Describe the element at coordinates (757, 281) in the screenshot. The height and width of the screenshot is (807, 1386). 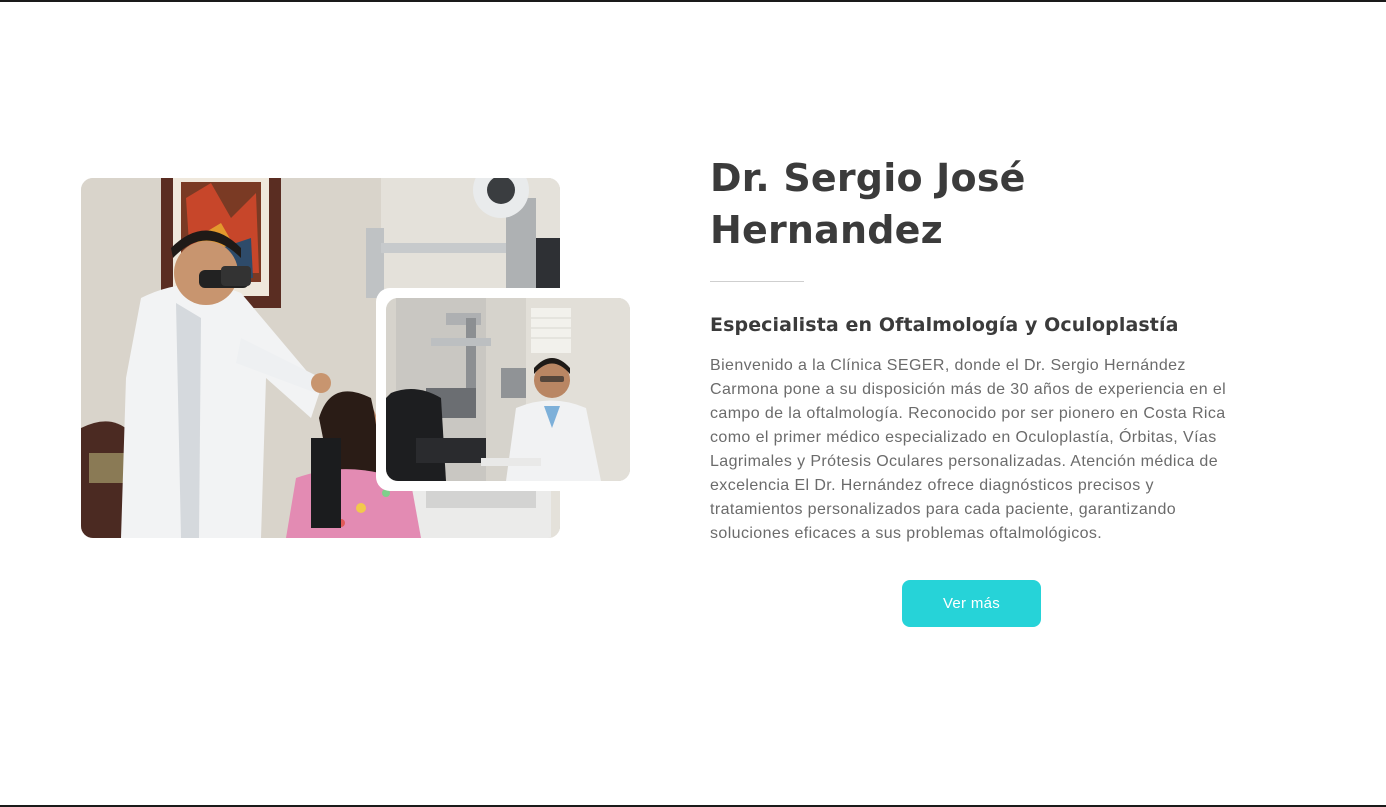
I see `heading-divider` at that location.